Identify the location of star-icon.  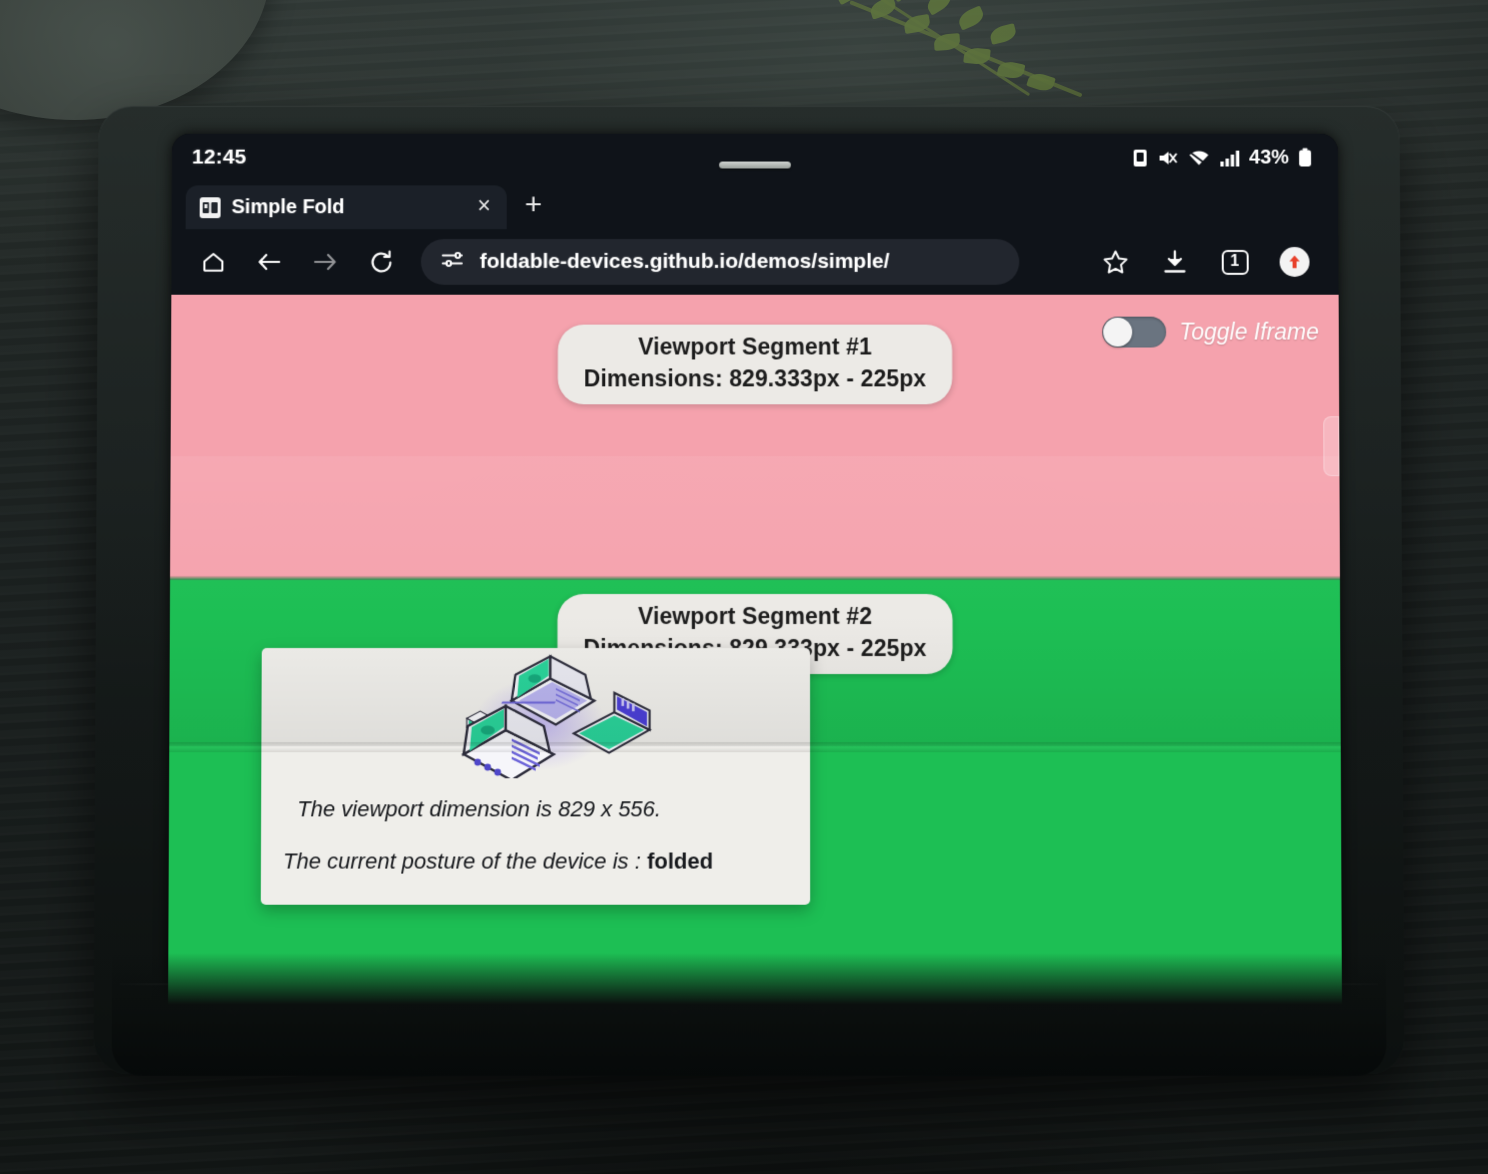
(1115, 262).